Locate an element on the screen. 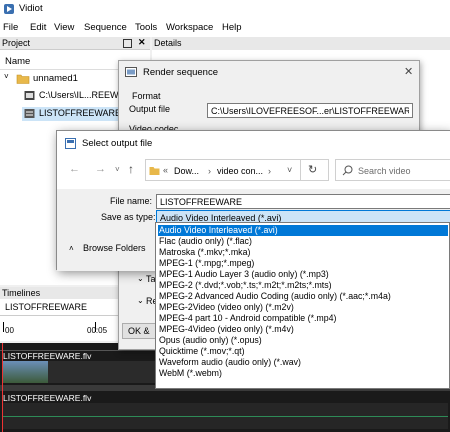 The height and width of the screenshot is (432, 450). timelines-title: Timelines is located at coordinates (21, 293).